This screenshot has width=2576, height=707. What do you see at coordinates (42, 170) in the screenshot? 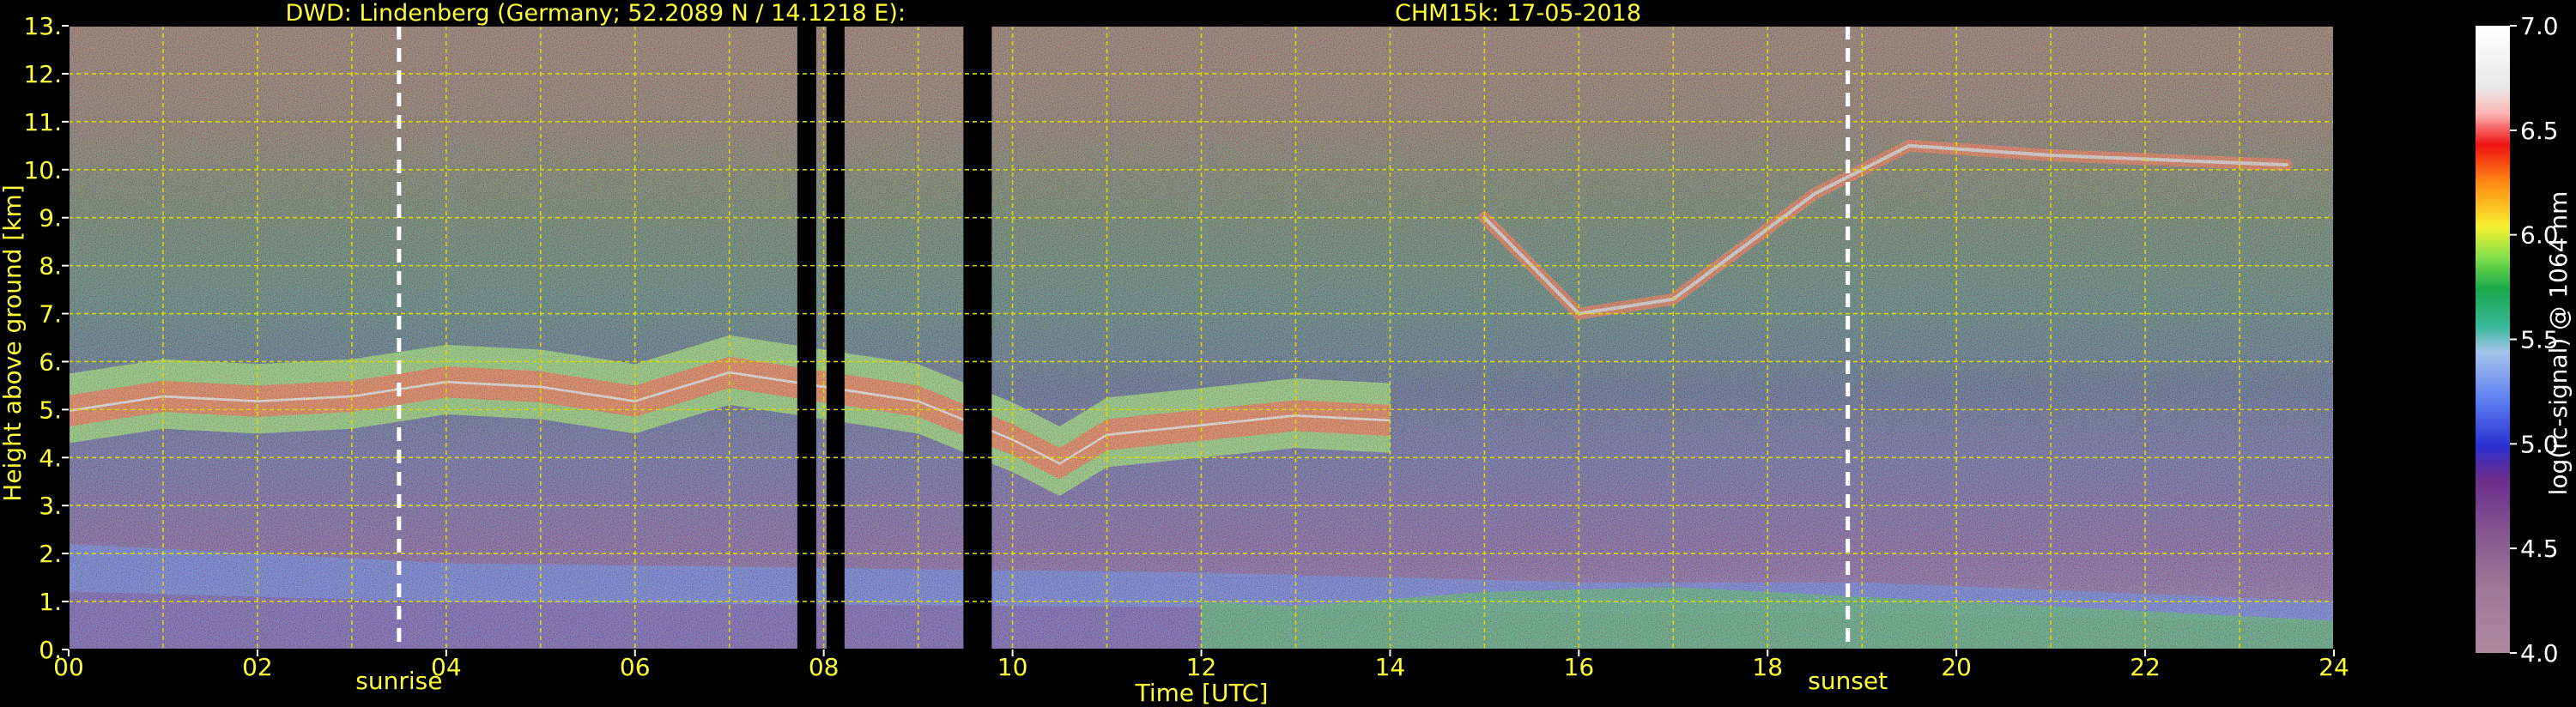
I see `y-tick-label: 10.` at bounding box center [42, 170].